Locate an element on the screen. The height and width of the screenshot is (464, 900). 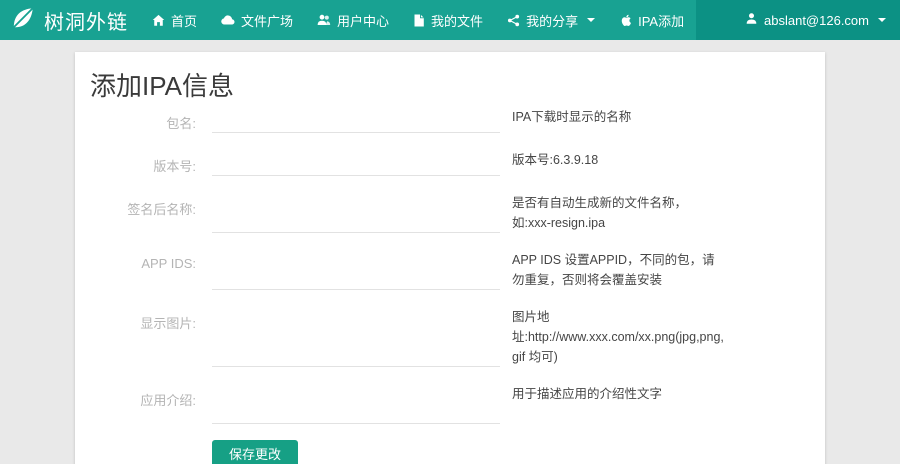
user-email: abslant@126.com is located at coordinates (816, 20).